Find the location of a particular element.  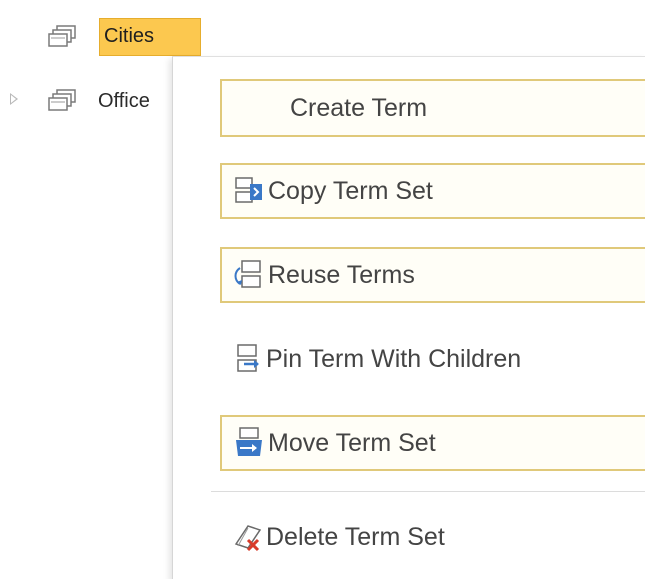

menu-item-label: Delete Term Set is located at coordinates (355, 536).